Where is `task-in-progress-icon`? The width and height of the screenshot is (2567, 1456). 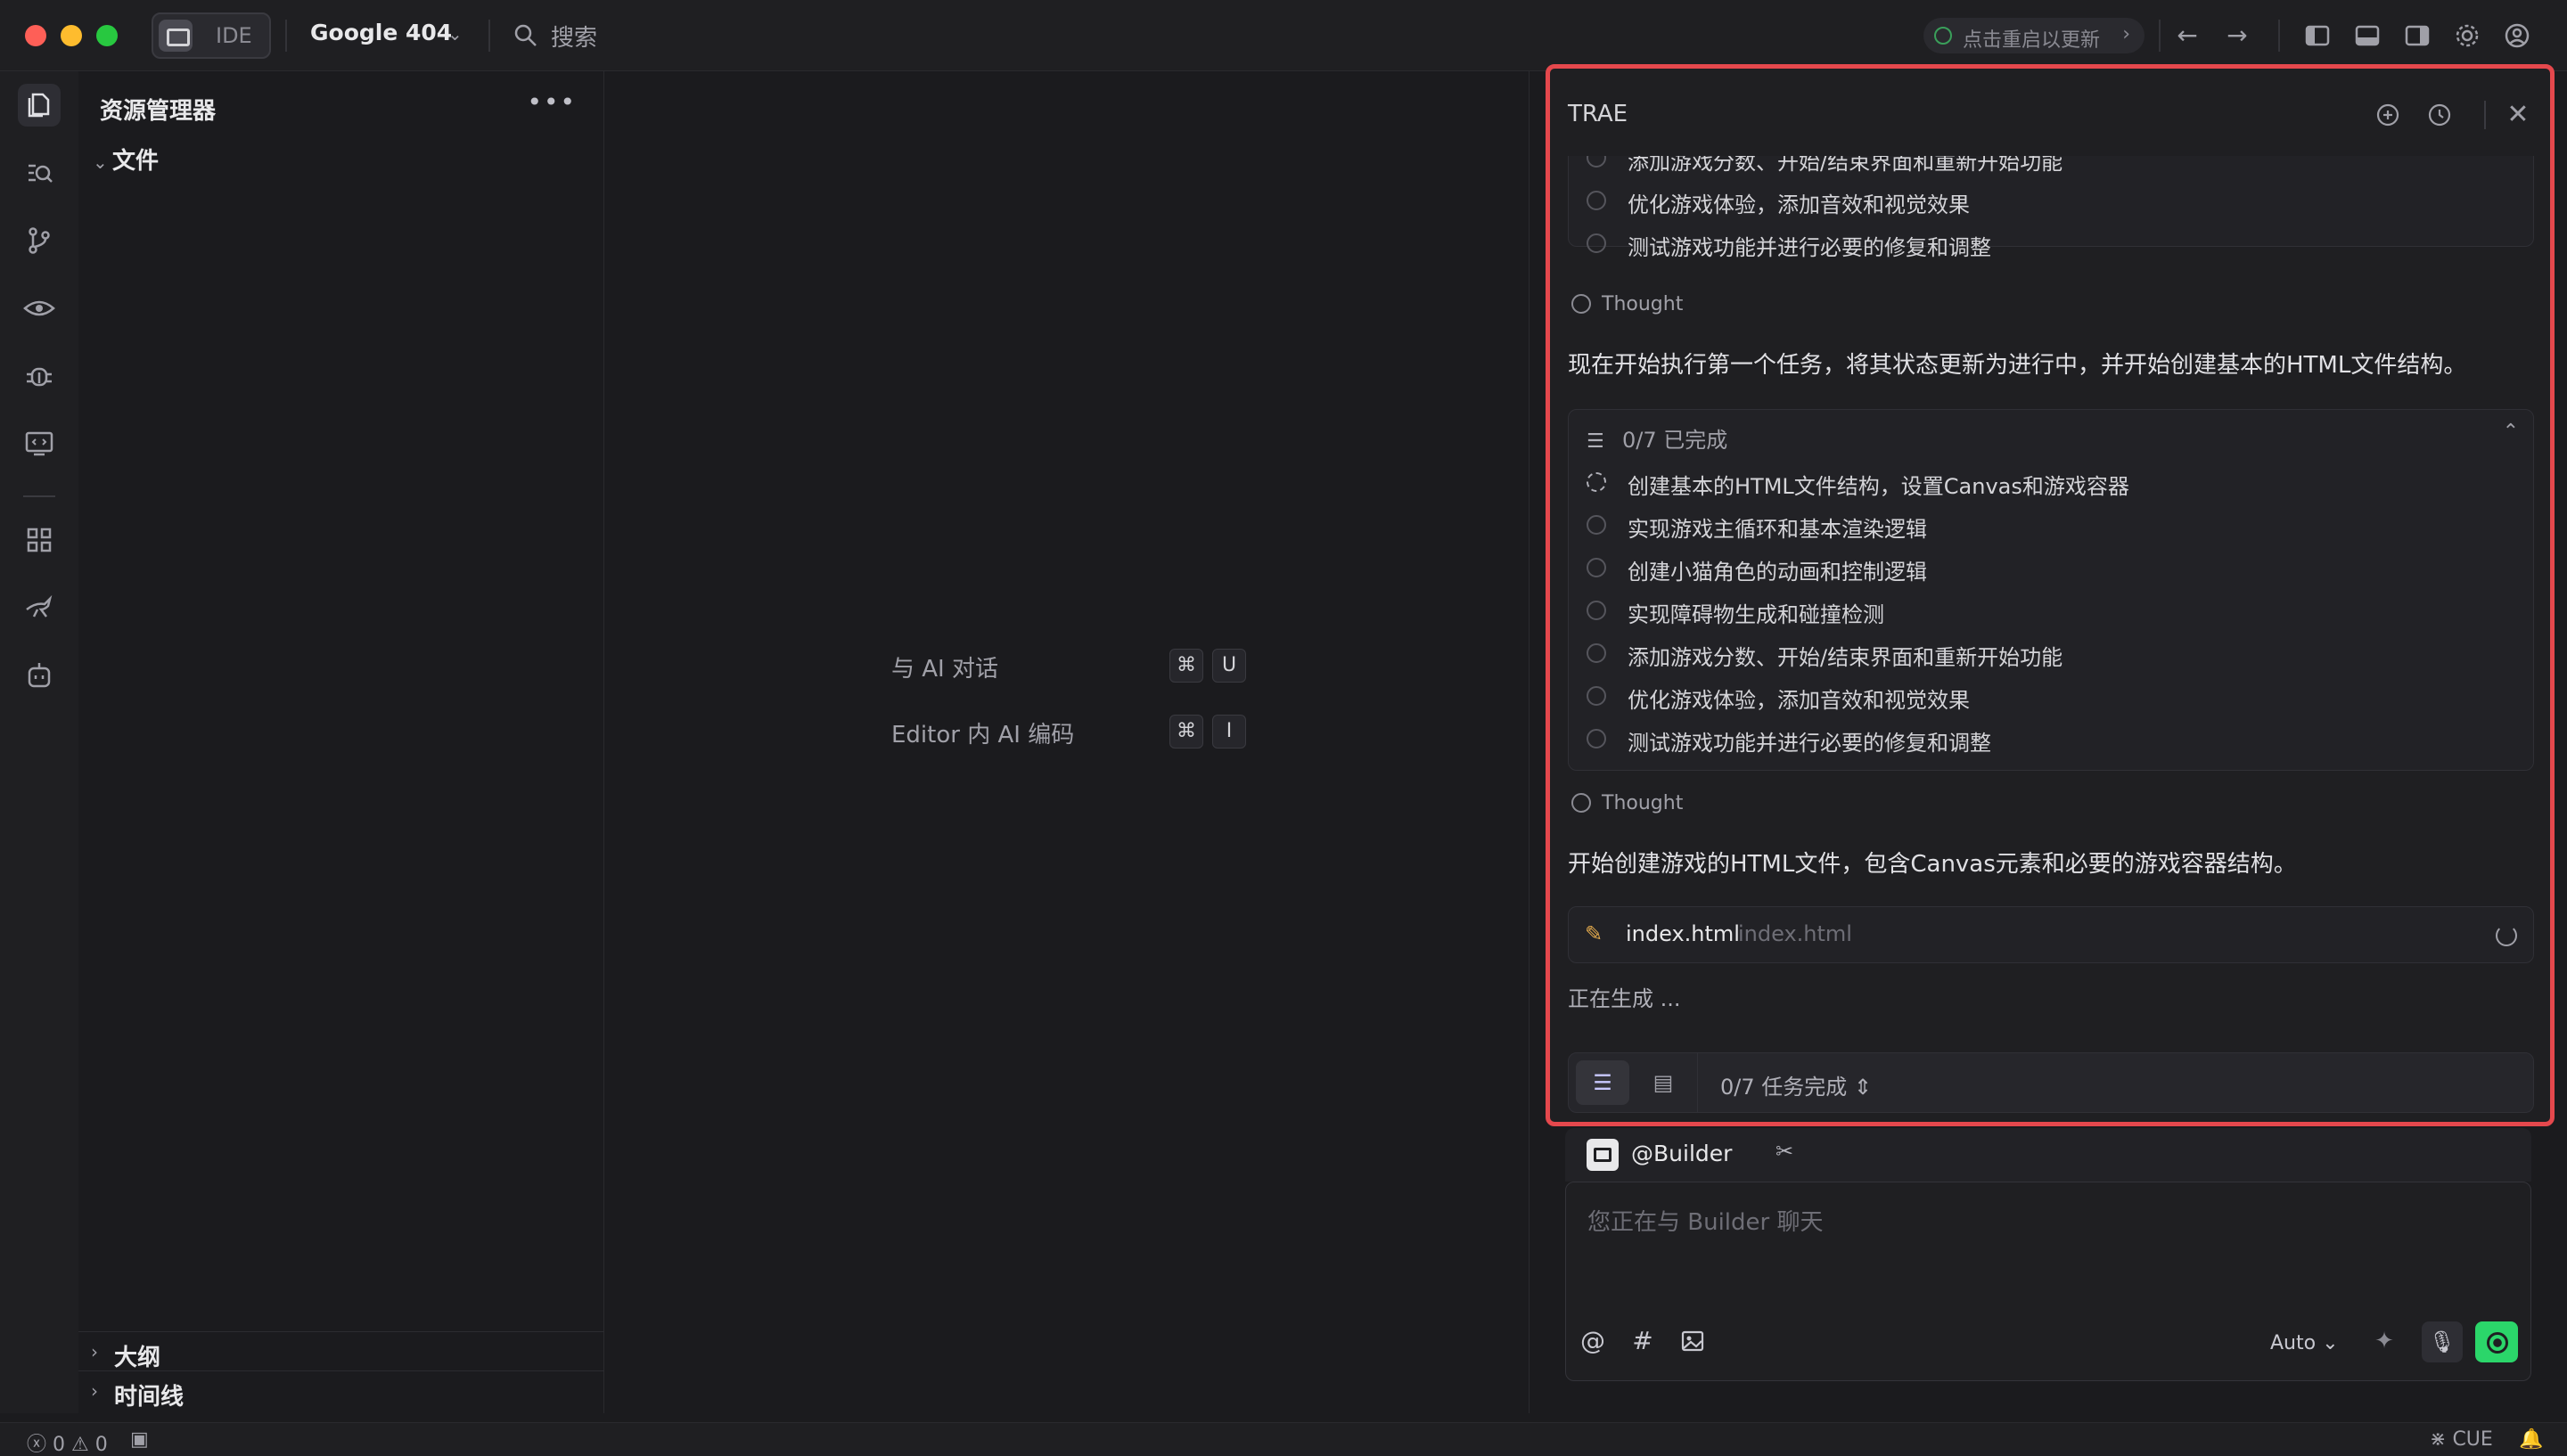
task-in-progress-icon is located at coordinates (1597, 482).